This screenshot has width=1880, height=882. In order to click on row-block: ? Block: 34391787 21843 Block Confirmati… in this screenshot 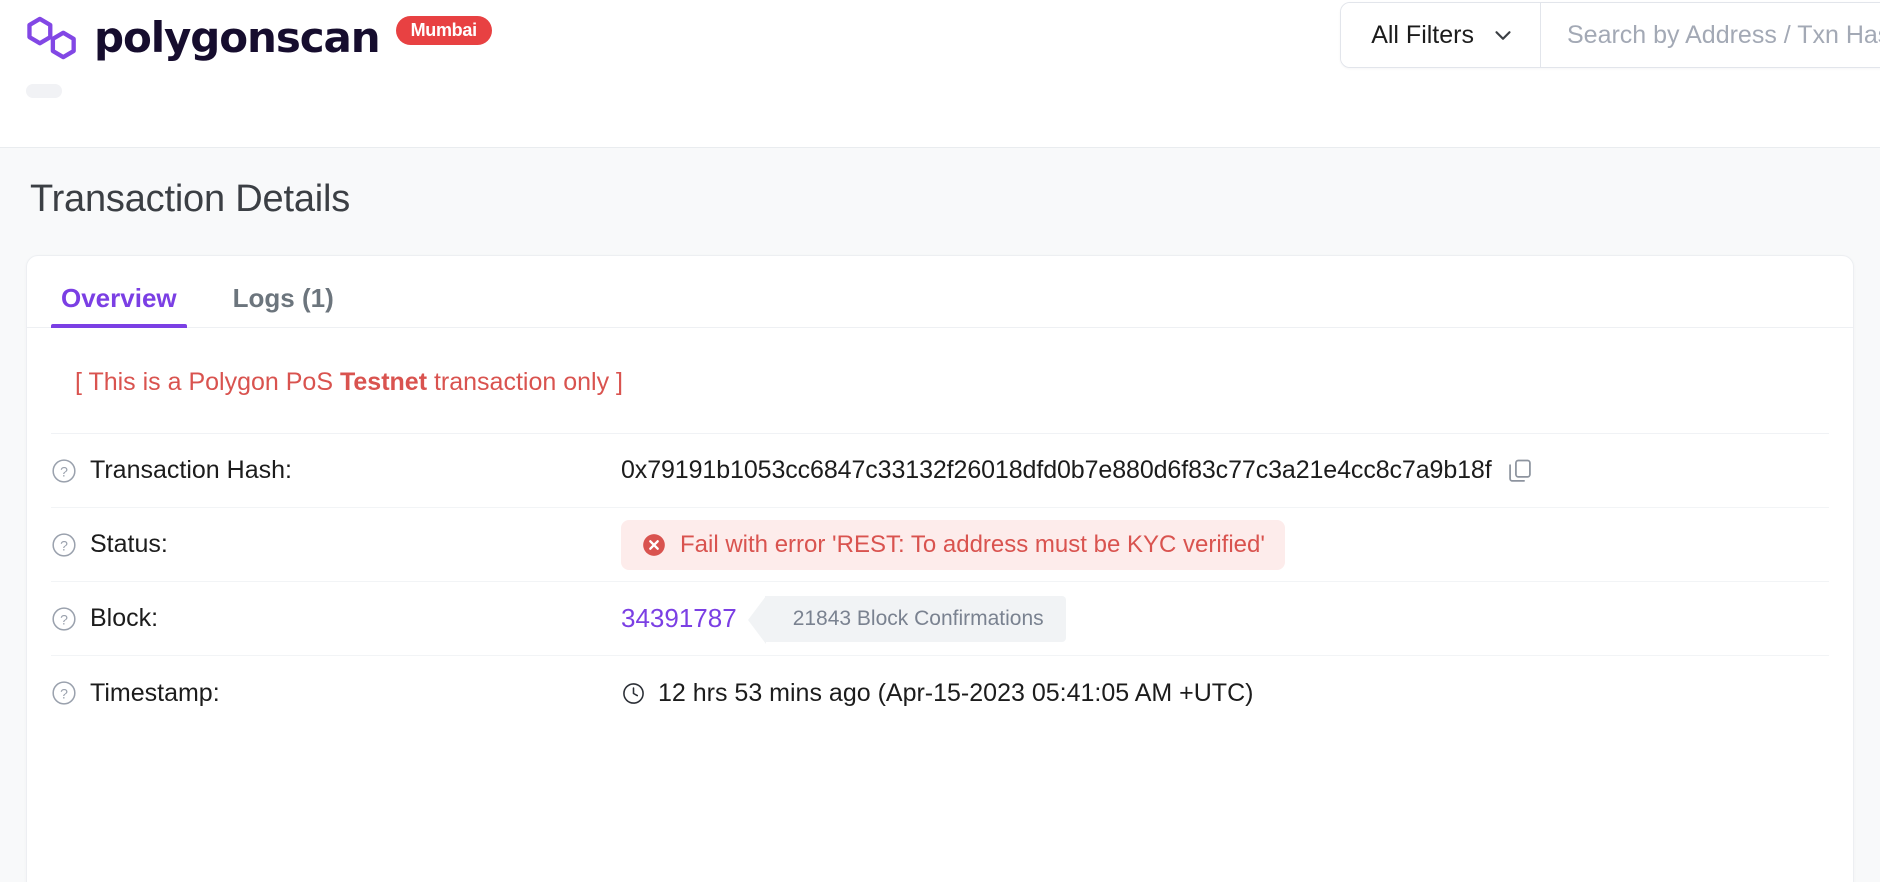, I will do `click(940, 619)`.